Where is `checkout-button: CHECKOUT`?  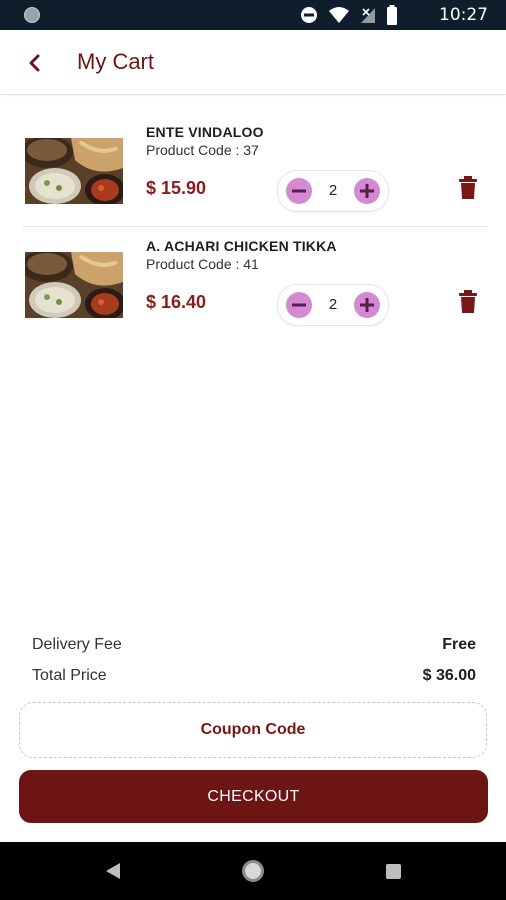 checkout-button: CHECKOUT is located at coordinates (253, 796).